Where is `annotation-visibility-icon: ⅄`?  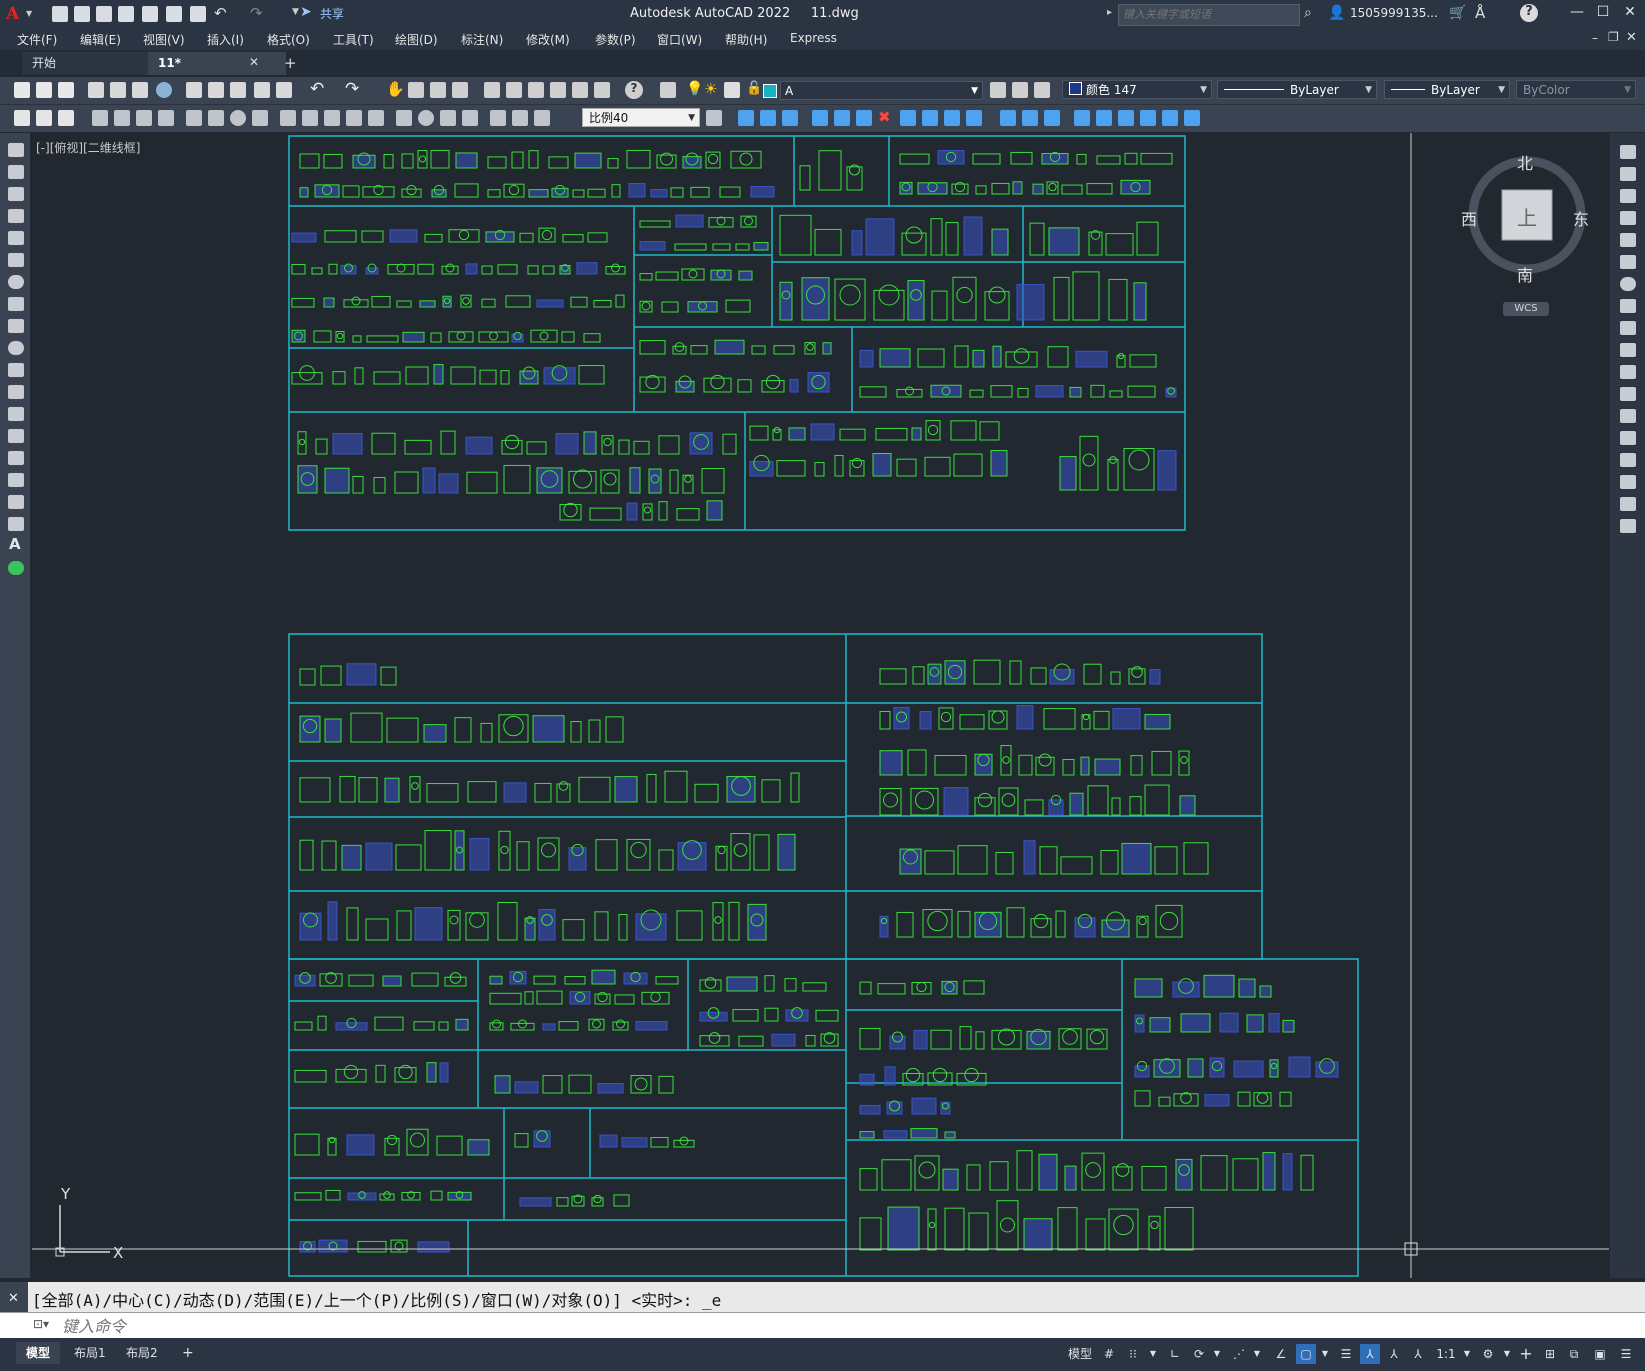
annotation-visibility-icon: ⅄ is located at coordinates (1370, 1354).